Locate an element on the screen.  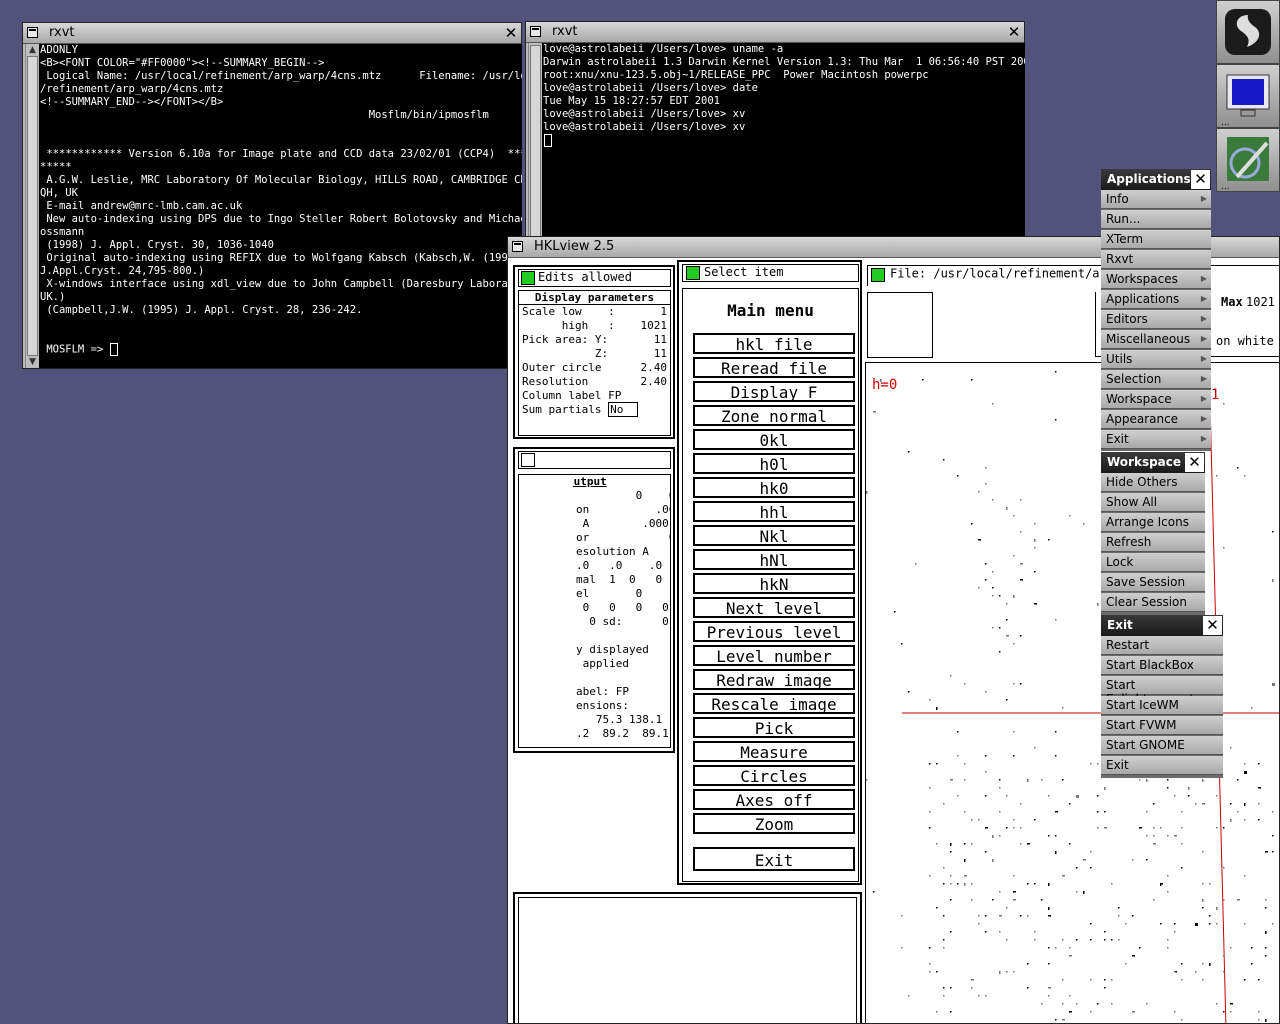
menu-button-rescale-image: Rescale image is located at coordinates (774, 703).